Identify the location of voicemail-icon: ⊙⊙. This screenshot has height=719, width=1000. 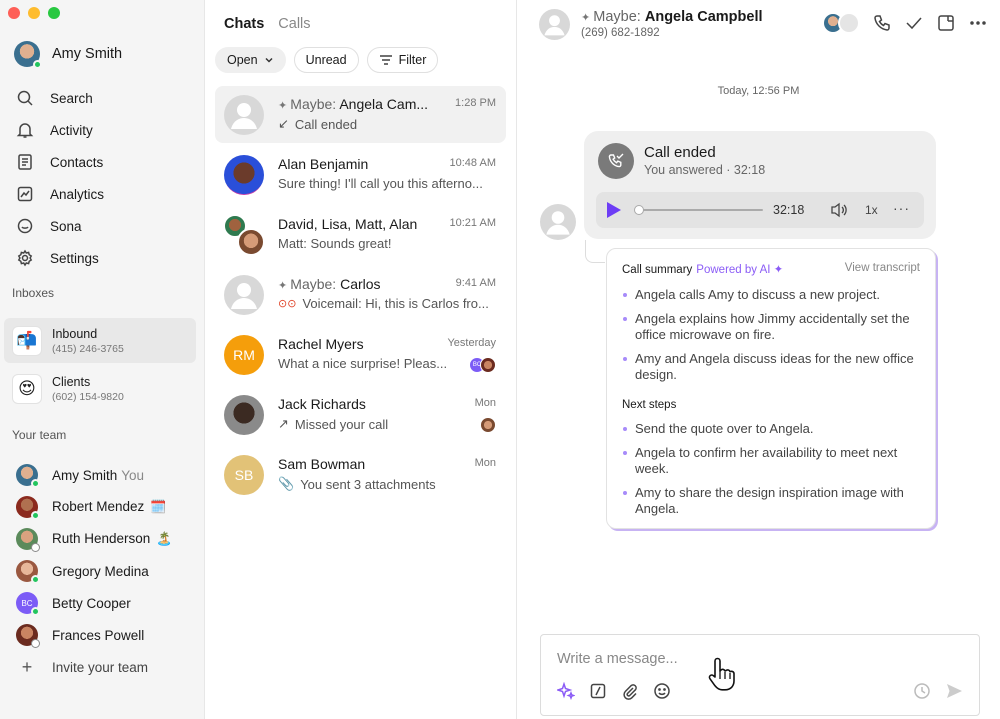
(287, 304).